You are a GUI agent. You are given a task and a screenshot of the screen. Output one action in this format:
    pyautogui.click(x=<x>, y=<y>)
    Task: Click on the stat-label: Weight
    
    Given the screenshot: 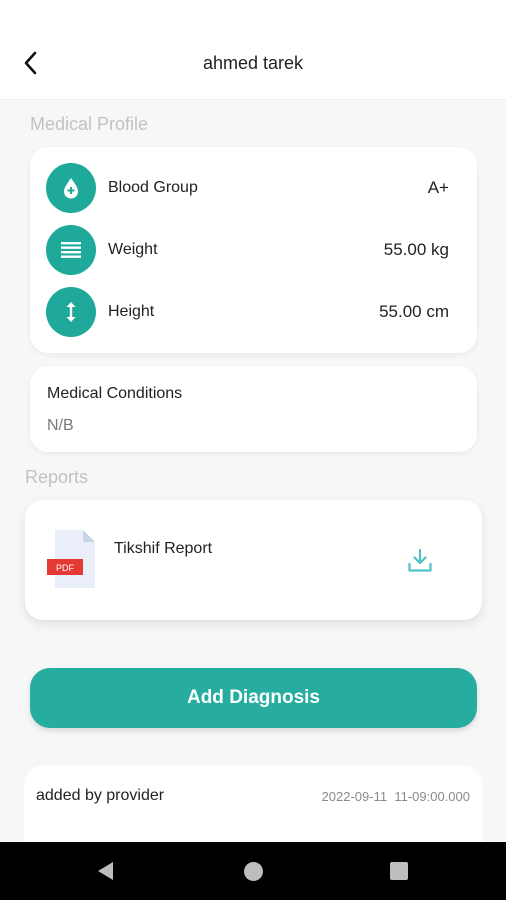 What is the action you would take?
    pyautogui.click(x=133, y=249)
    